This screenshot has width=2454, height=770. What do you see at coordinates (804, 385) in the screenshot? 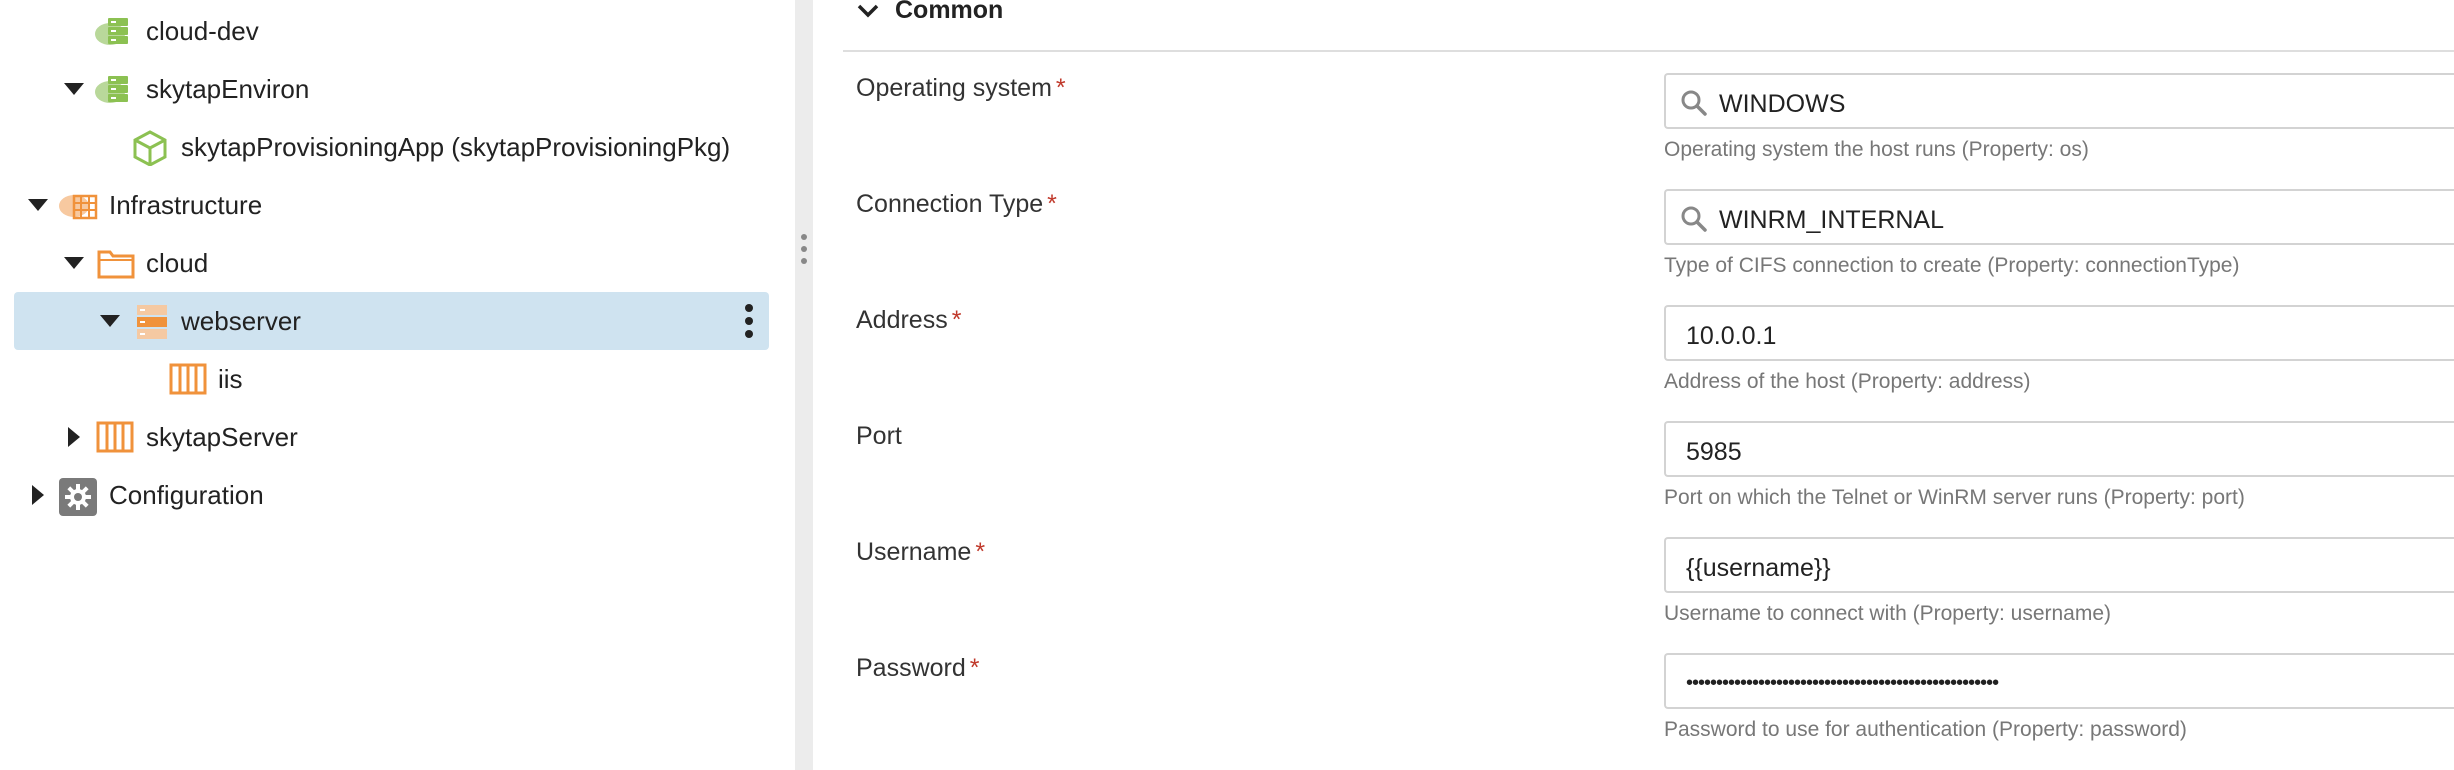
I see `panel-resize-handle` at bounding box center [804, 385].